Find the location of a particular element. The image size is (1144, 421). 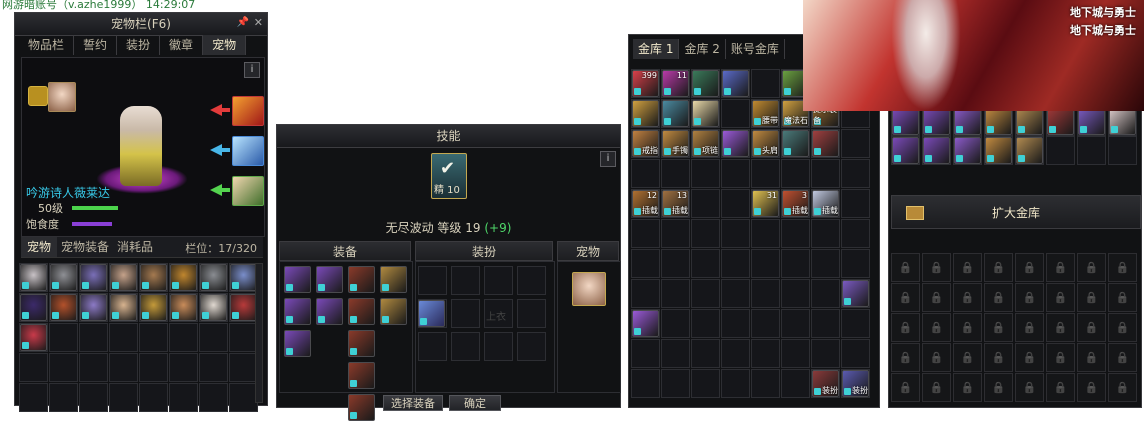

close-icon: ✕ is located at coordinates (258, 22).